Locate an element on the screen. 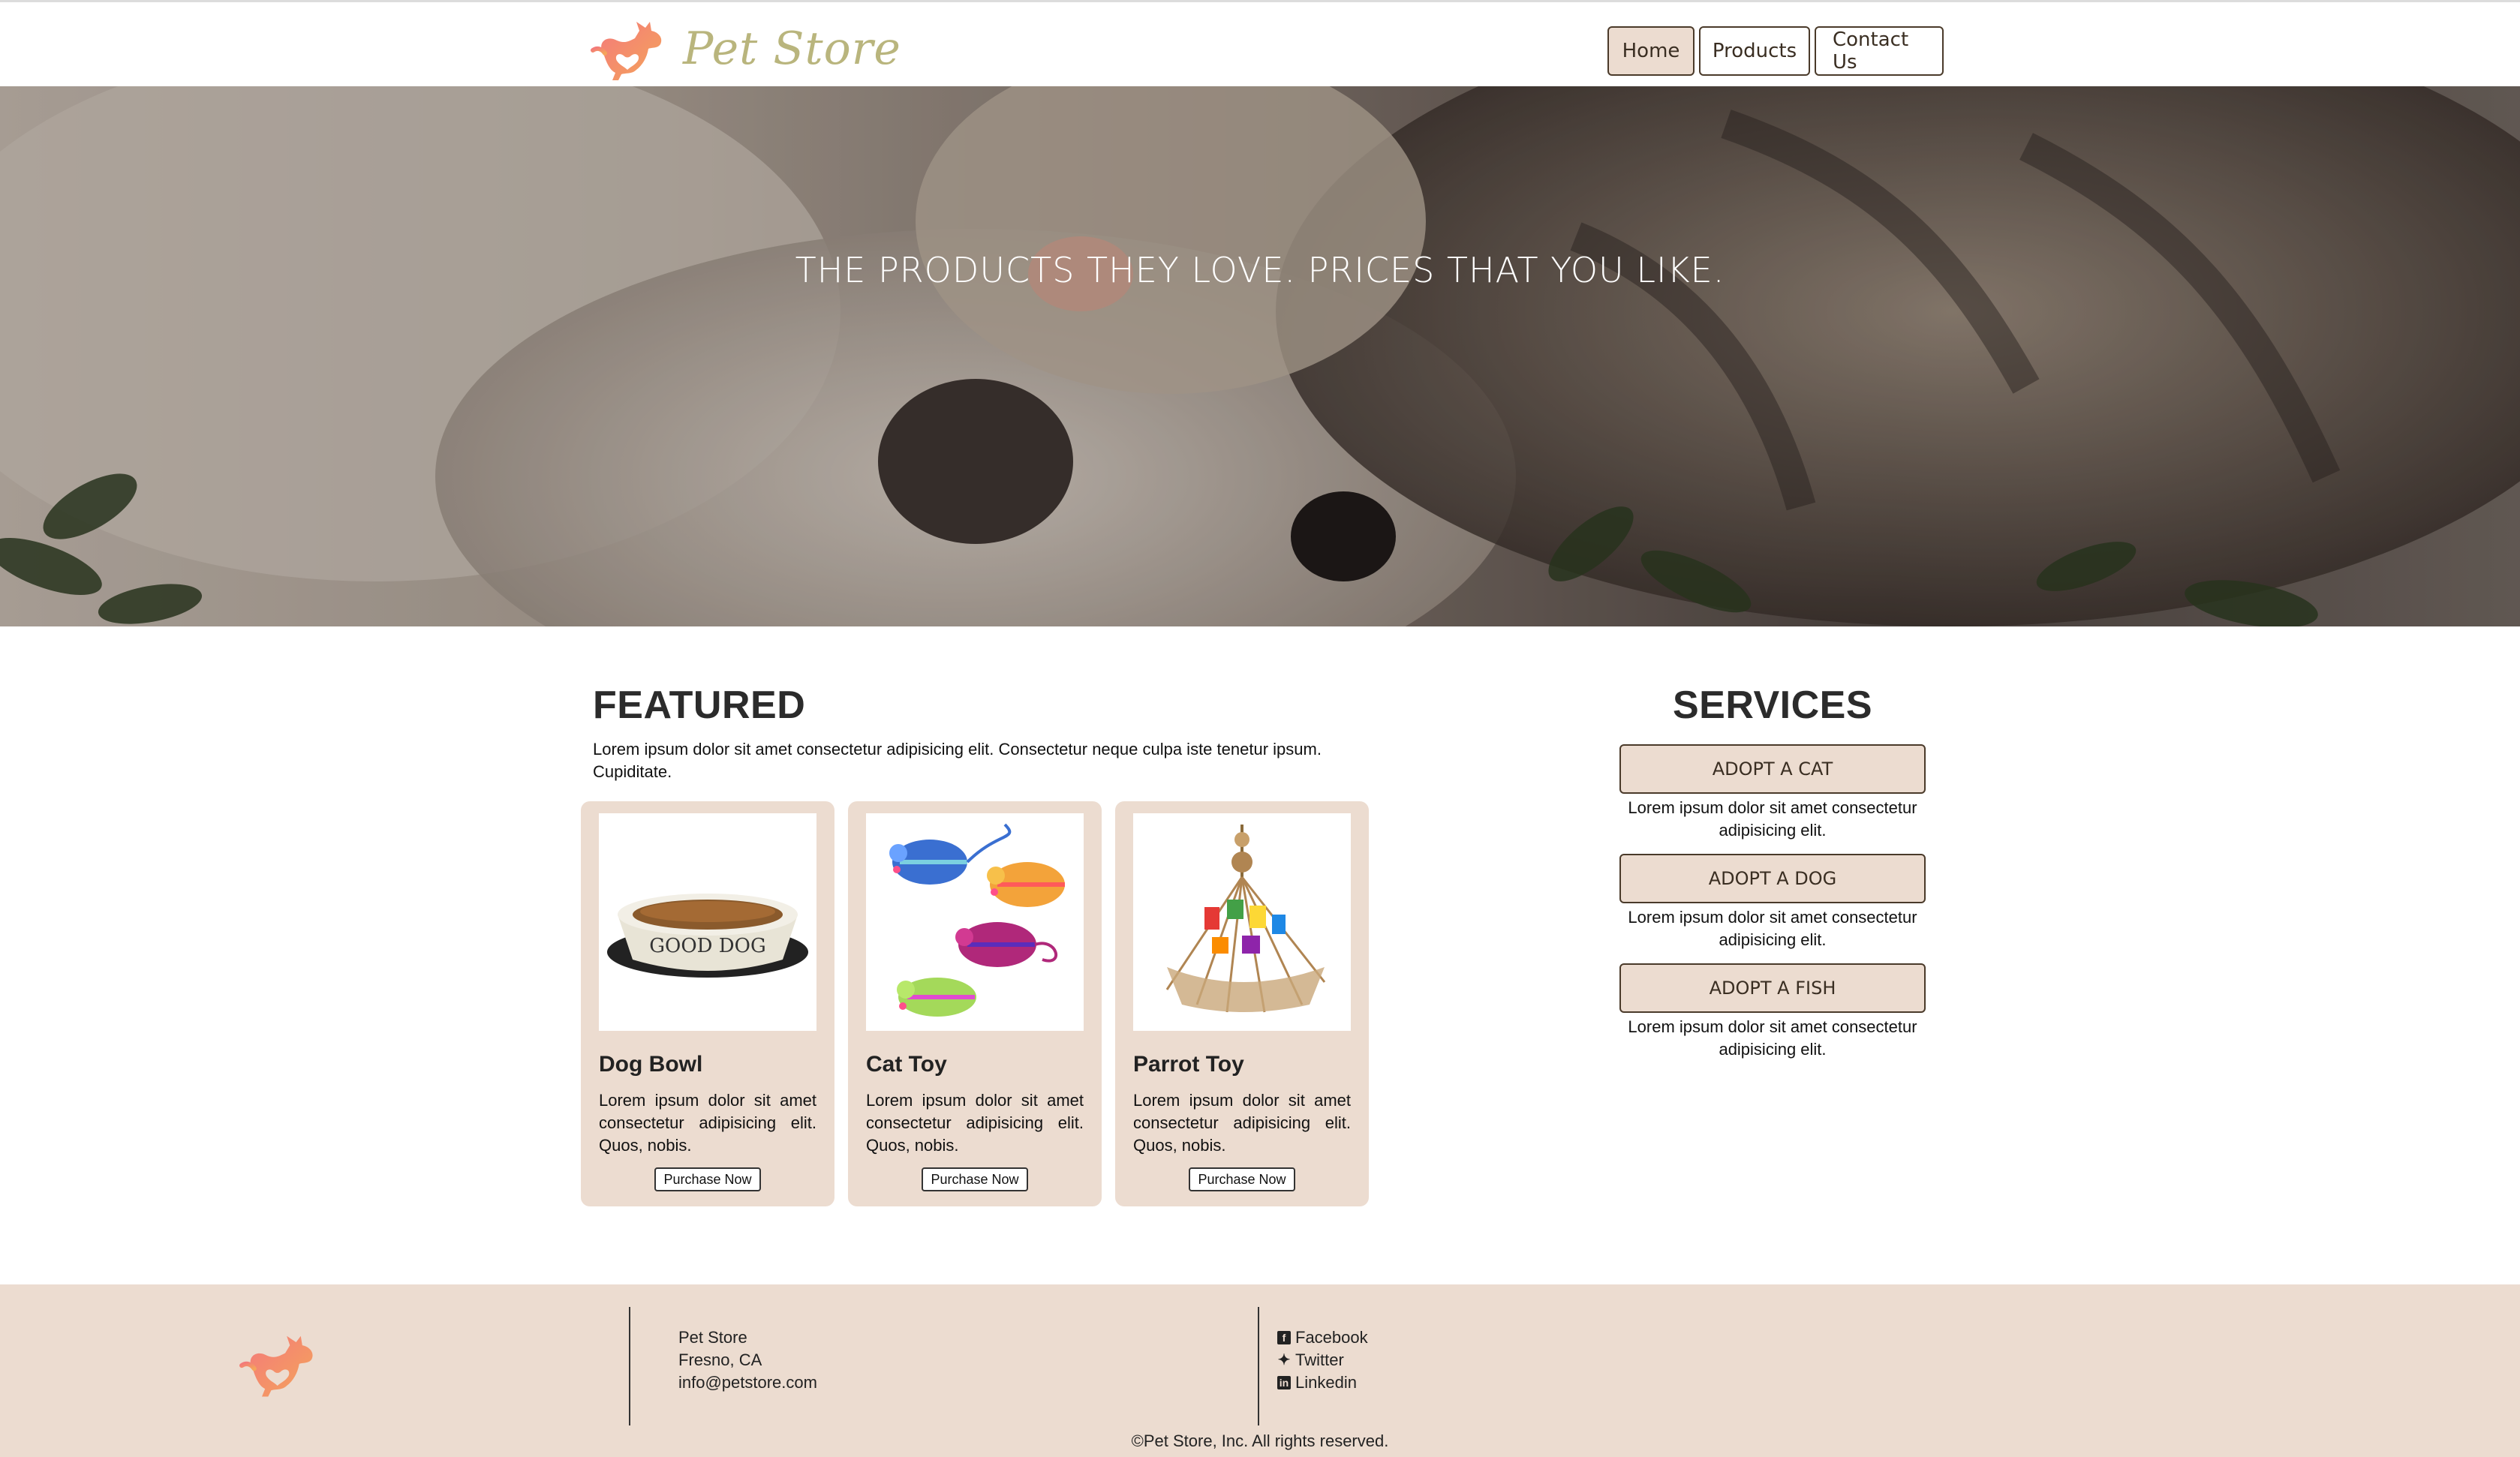  footer-logo is located at coordinates (284, 1366).